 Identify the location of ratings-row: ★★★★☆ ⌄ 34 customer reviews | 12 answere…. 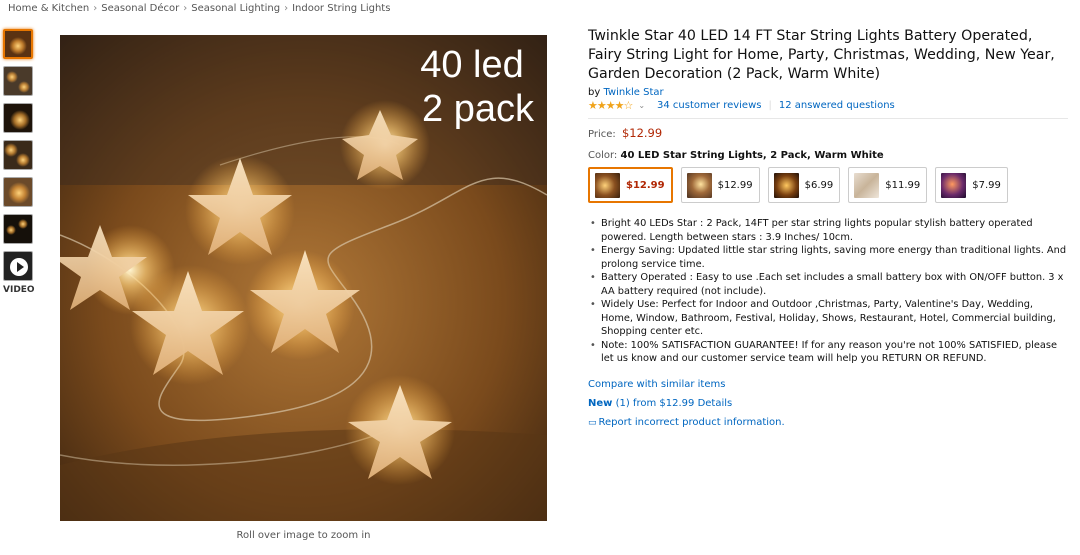
(828, 105).